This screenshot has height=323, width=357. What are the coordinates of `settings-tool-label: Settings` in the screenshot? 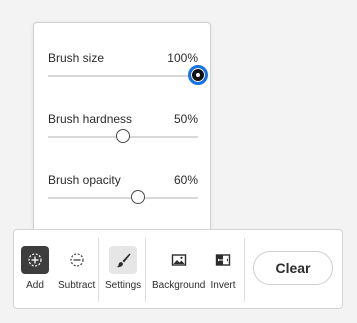 It's located at (123, 285).